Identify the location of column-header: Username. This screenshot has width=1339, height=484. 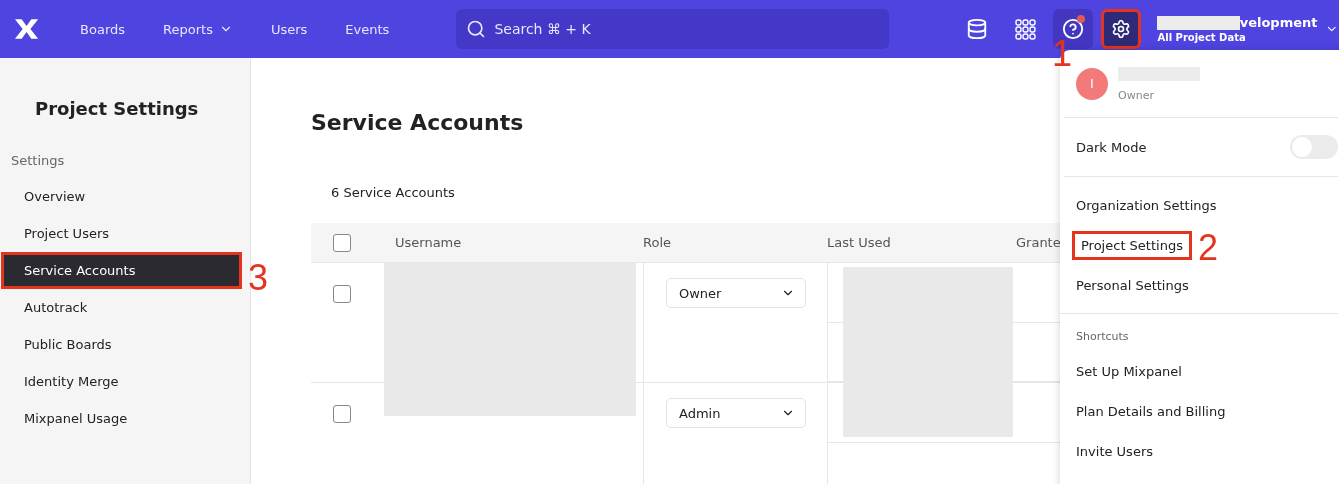
(428, 243).